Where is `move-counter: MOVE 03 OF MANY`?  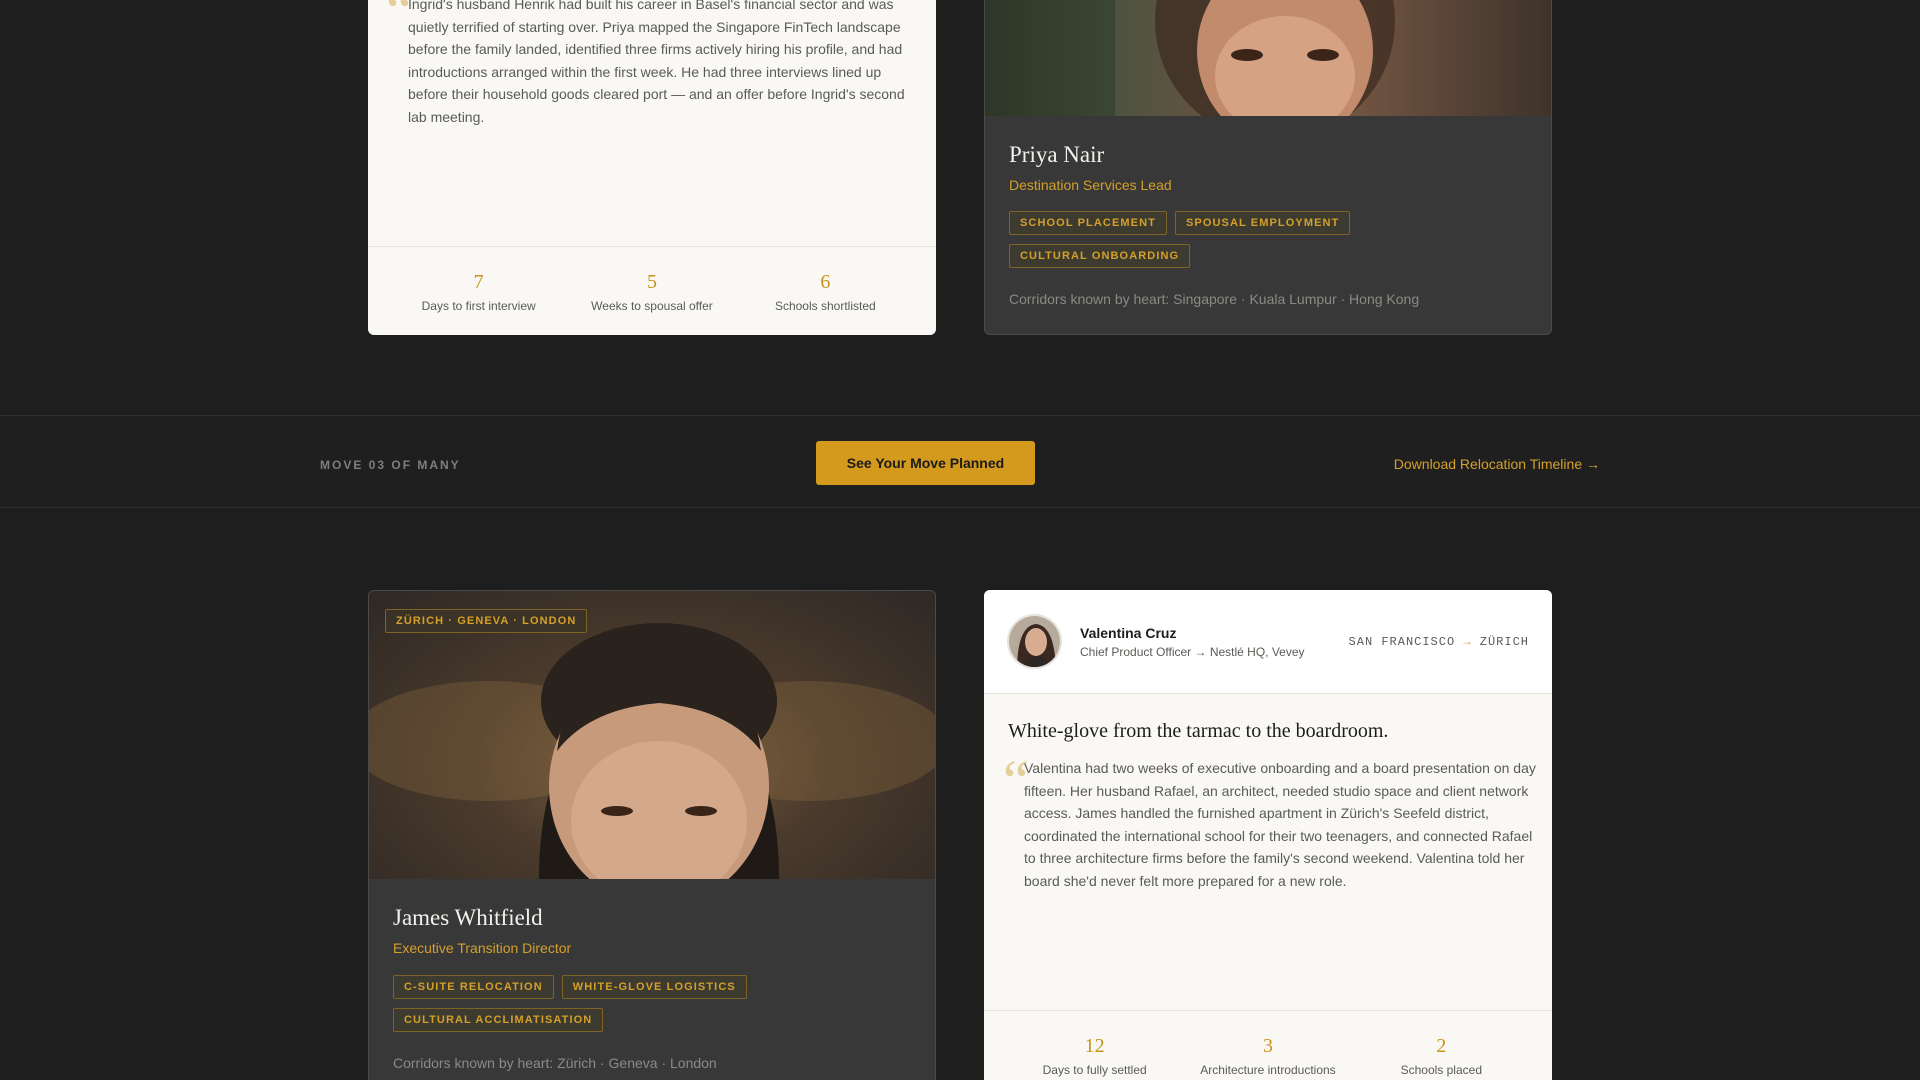 move-counter: MOVE 03 OF MANY is located at coordinates (390, 465).